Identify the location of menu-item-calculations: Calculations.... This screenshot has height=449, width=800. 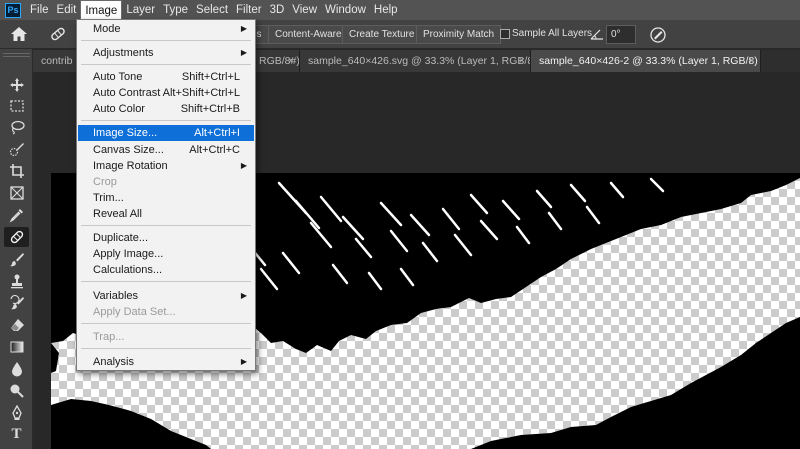
(166, 270).